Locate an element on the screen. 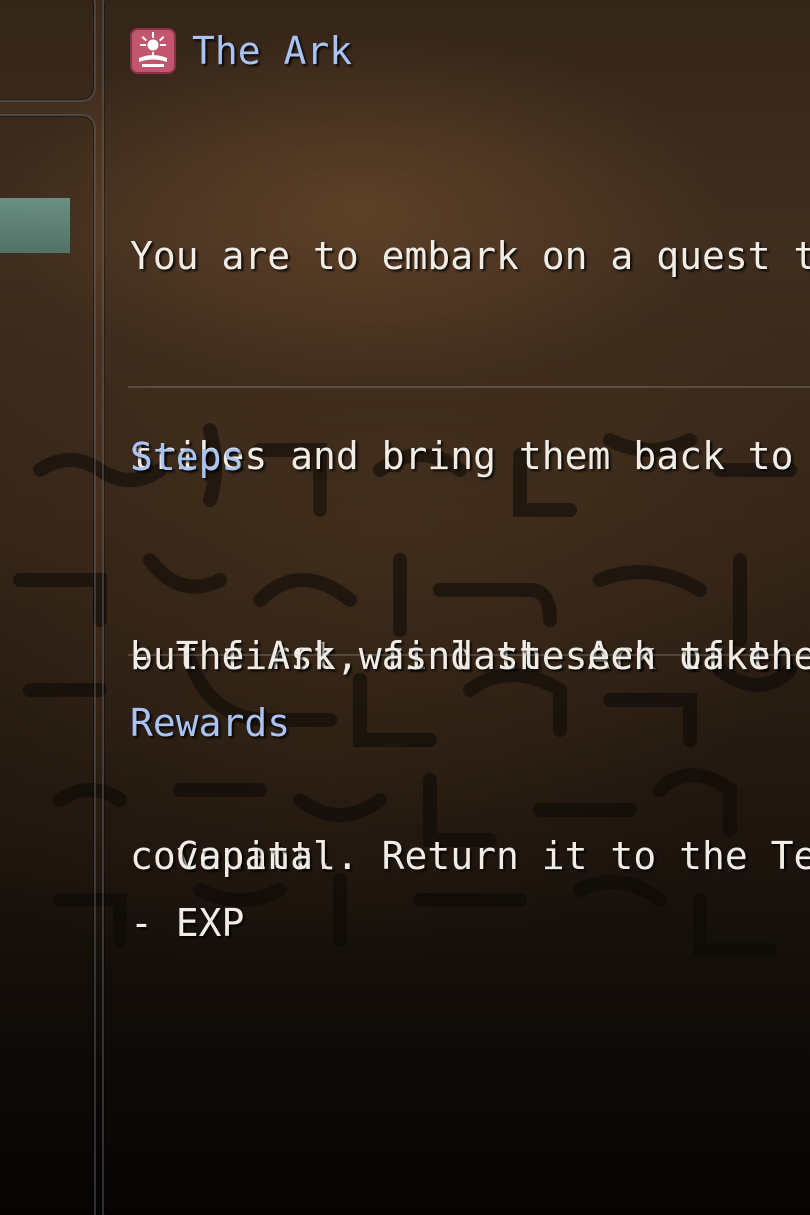 The width and height of the screenshot is (810, 1215). description-line: You are to embark on a quest to is located at coordinates (470, 256).